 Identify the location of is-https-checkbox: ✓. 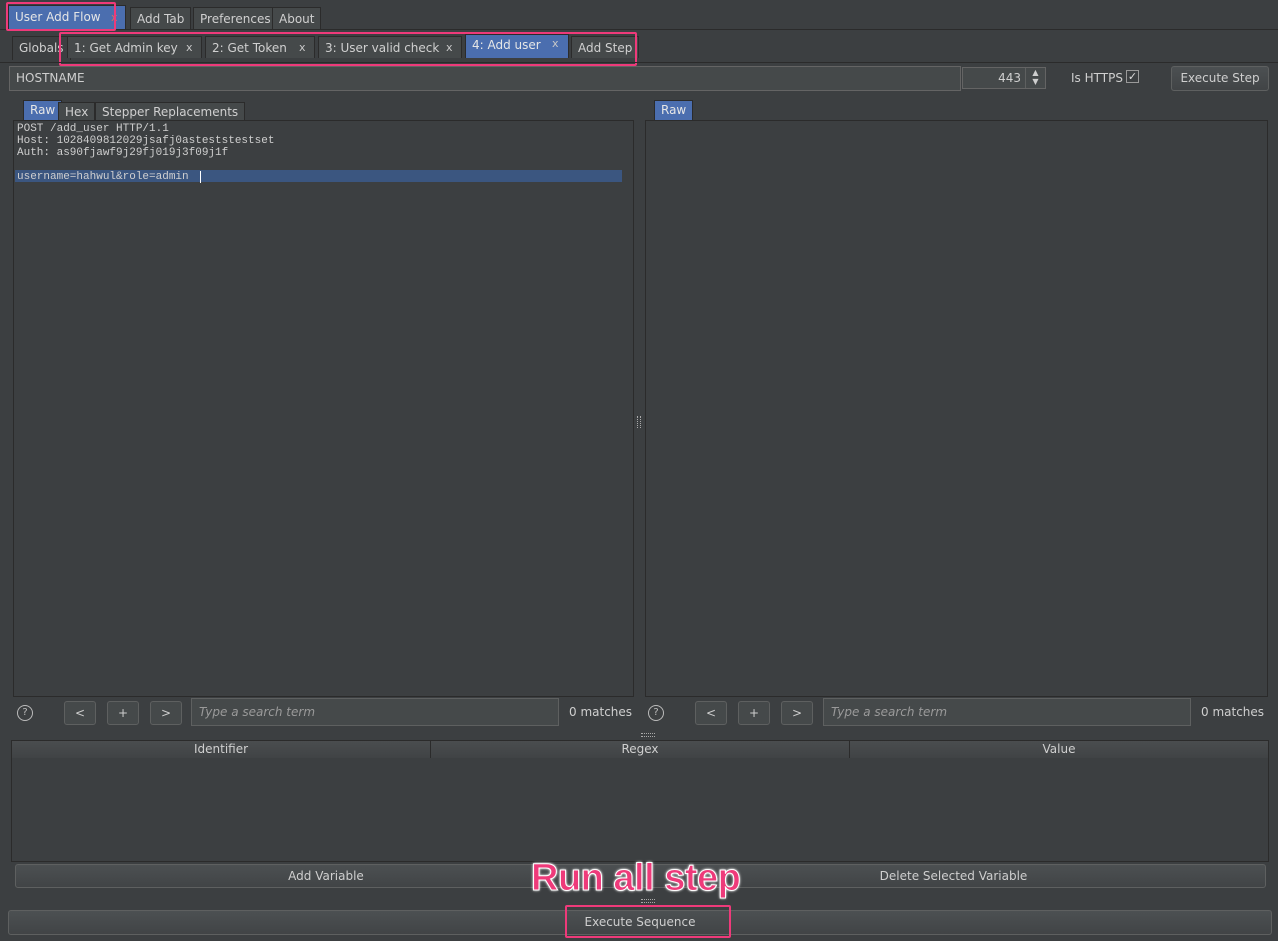
(1132, 76).